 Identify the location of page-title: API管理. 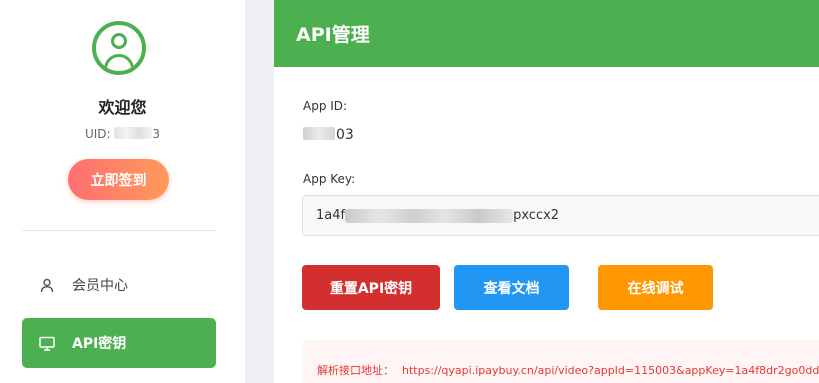
(333, 35).